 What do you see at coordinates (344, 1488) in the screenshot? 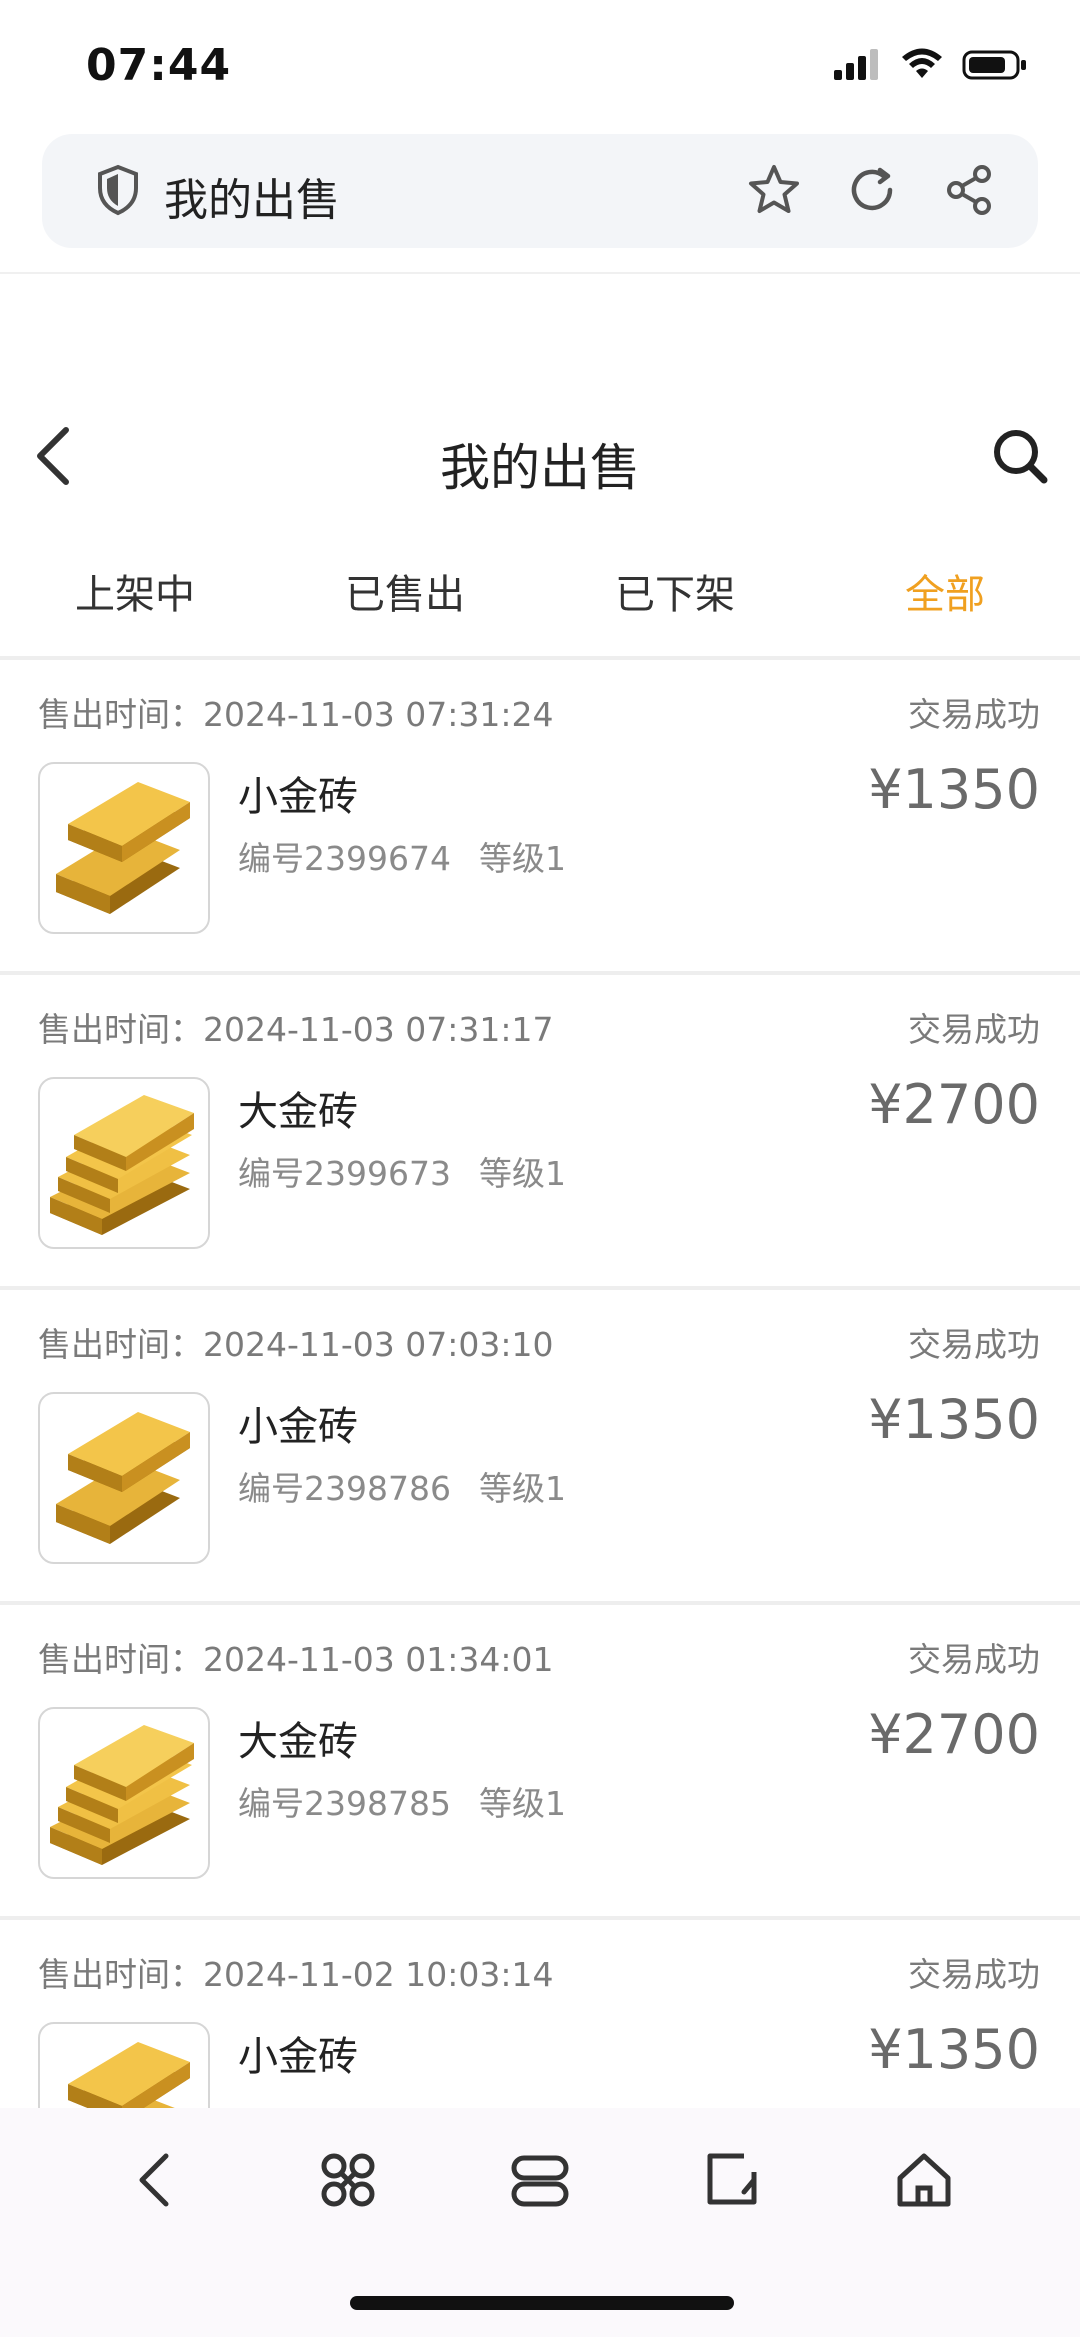
I see `item-id: 编号2398786` at bounding box center [344, 1488].